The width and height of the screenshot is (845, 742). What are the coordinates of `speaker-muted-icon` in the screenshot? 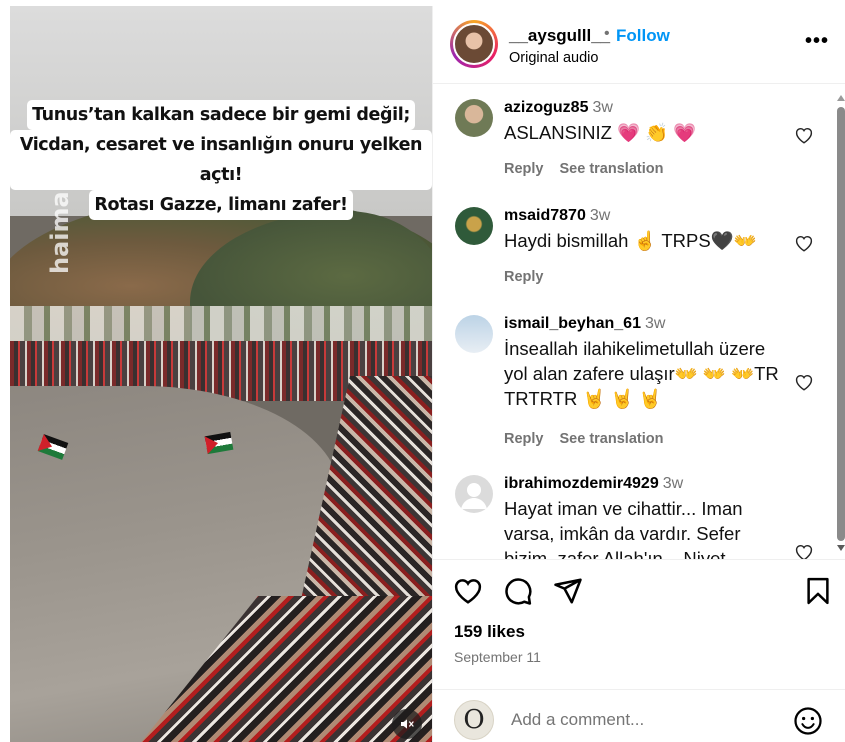 It's located at (407, 724).